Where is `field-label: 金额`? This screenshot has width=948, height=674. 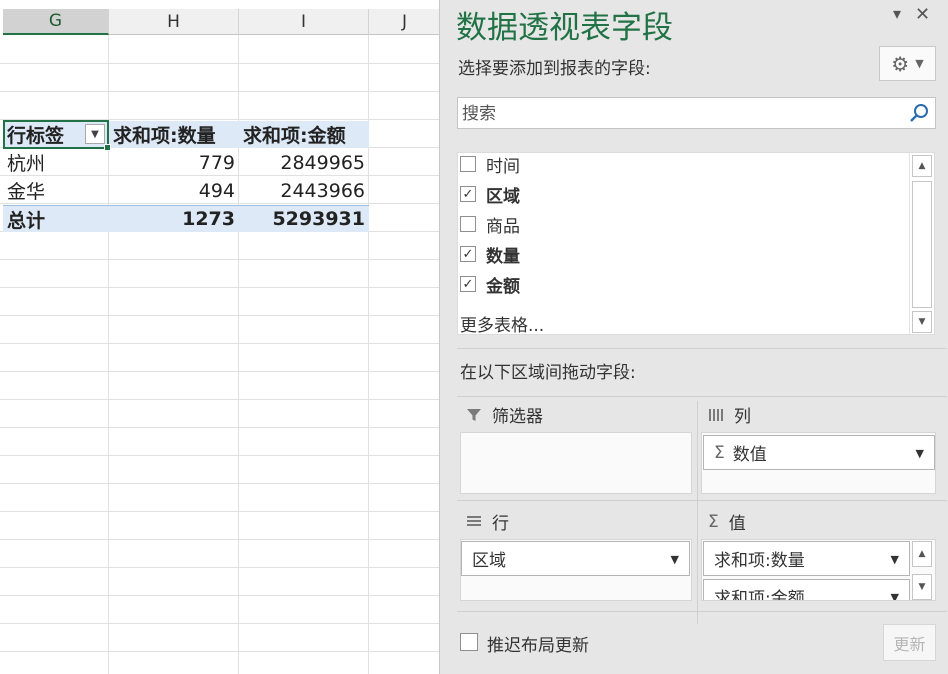
field-label: 金额 is located at coordinates (503, 286).